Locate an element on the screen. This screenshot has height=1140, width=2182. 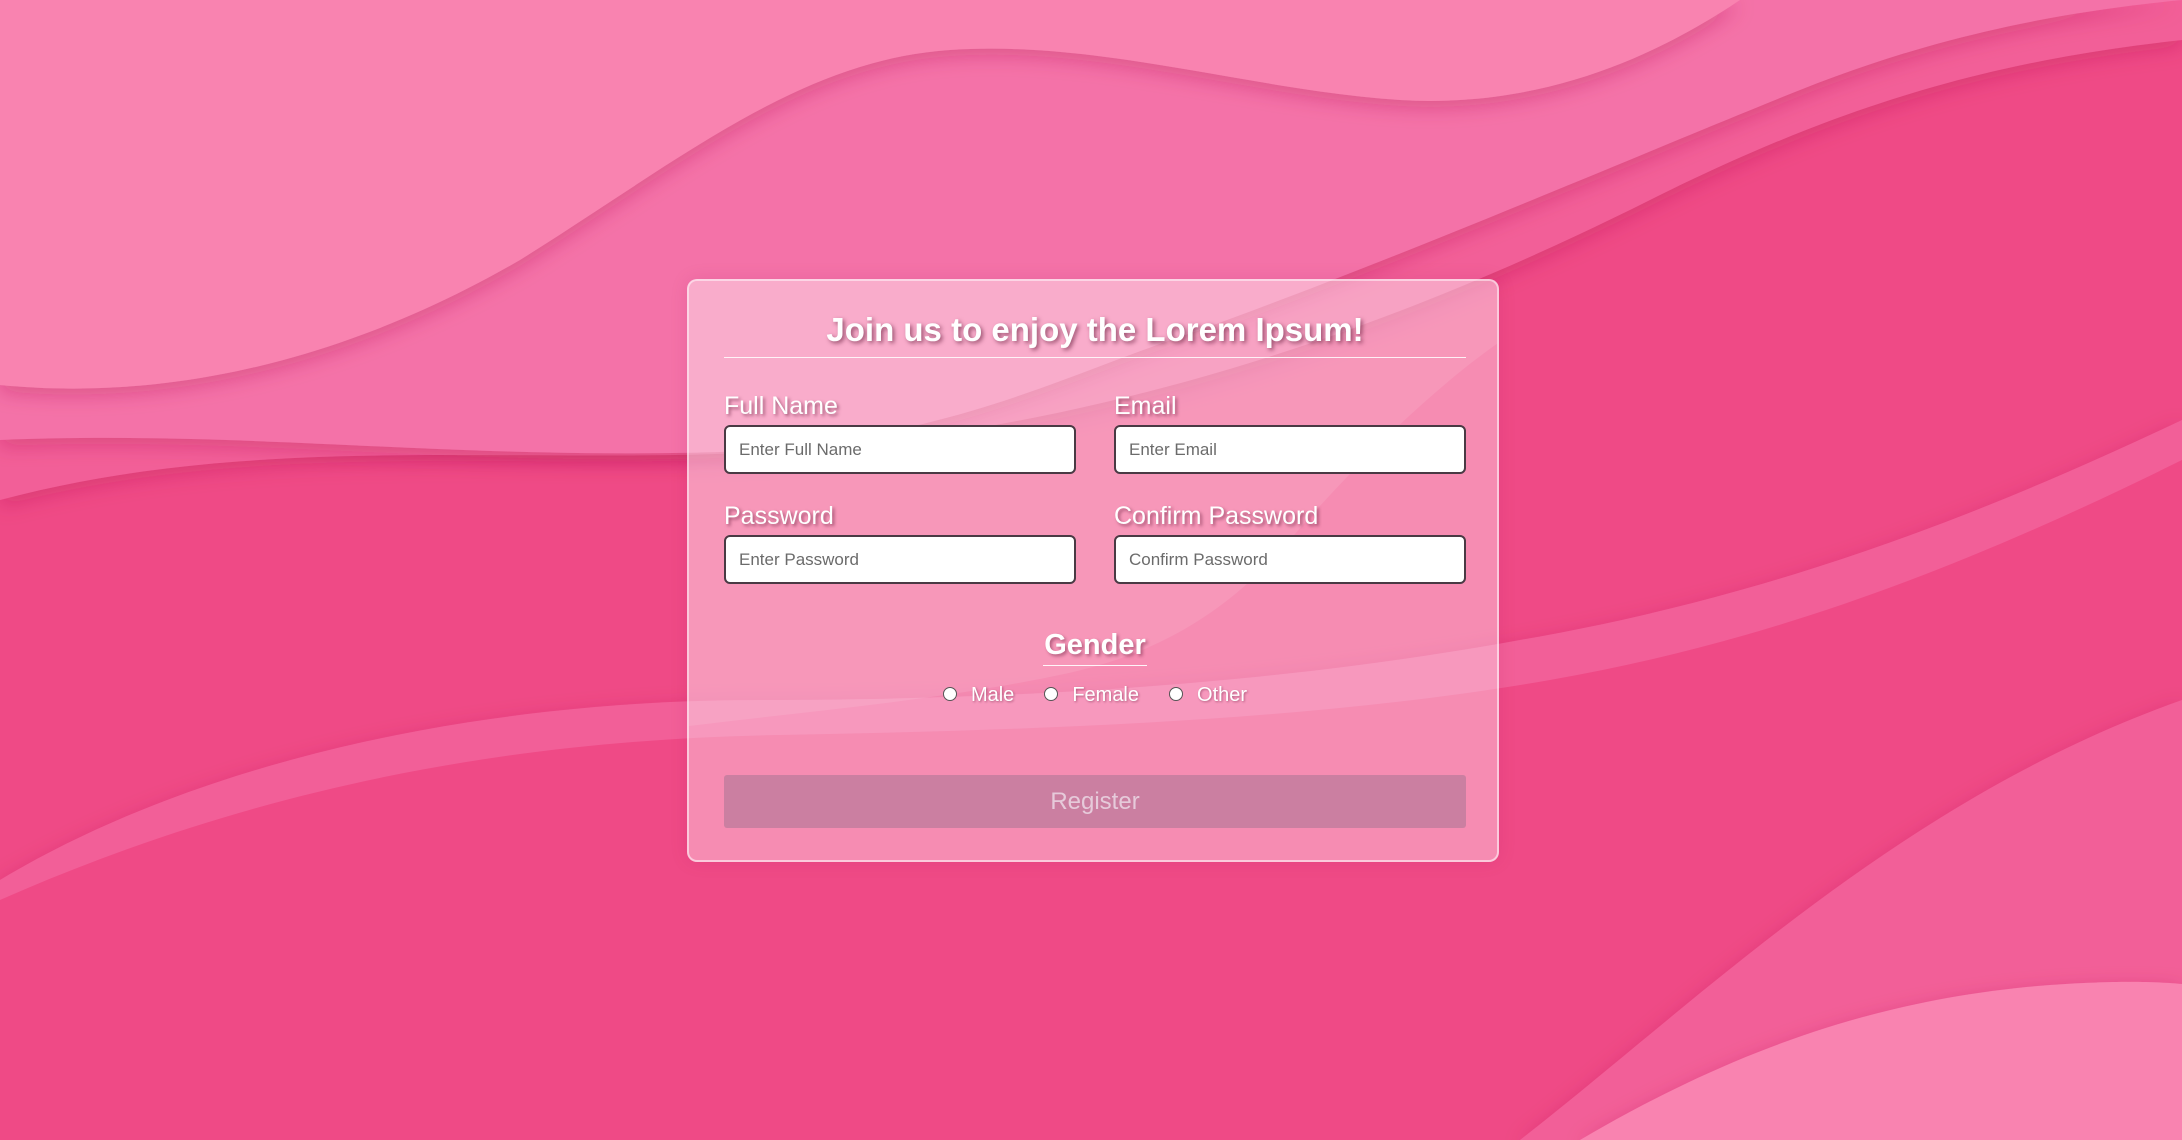
password-label: Password is located at coordinates (779, 516).